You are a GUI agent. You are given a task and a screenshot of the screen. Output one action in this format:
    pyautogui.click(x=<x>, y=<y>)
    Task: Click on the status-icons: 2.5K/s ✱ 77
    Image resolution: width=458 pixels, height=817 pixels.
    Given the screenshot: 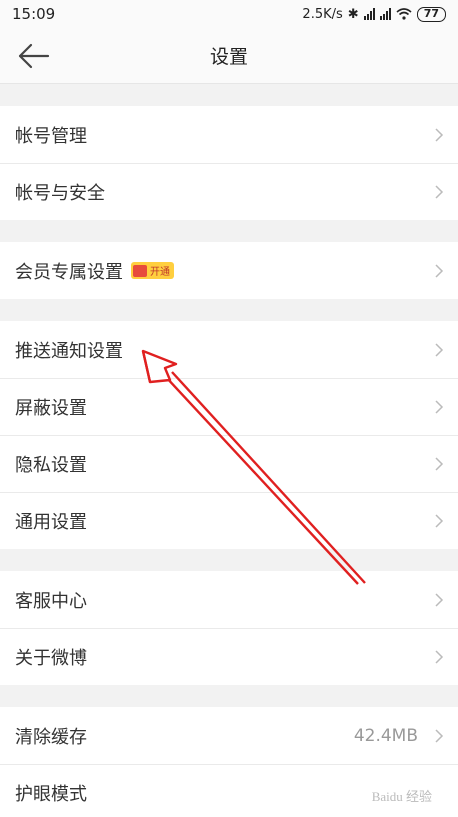 What is the action you would take?
    pyautogui.click(x=374, y=14)
    